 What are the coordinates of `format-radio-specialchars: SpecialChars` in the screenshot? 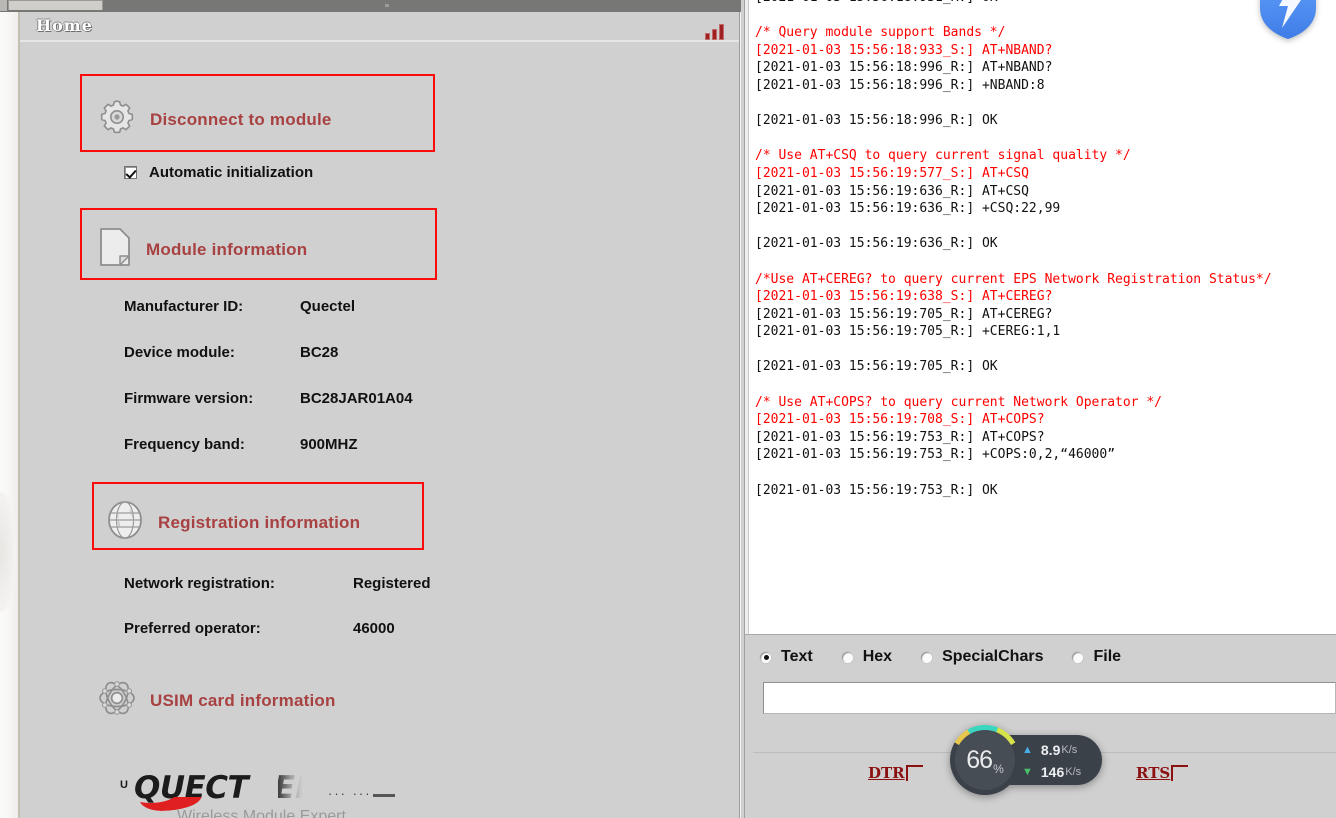 It's located at (981, 657).